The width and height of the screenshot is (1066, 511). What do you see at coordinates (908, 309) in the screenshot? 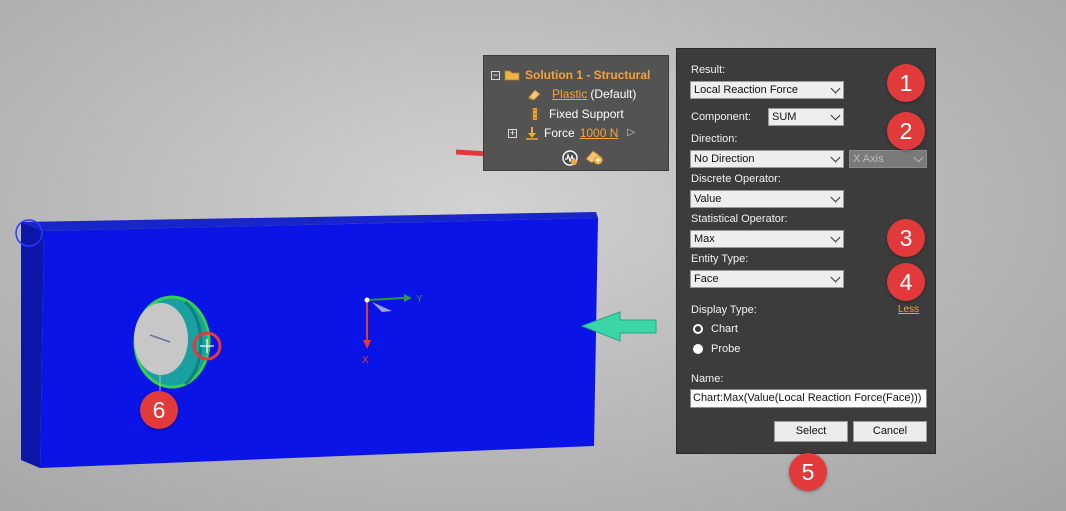
I see `less-link: Less` at bounding box center [908, 309].